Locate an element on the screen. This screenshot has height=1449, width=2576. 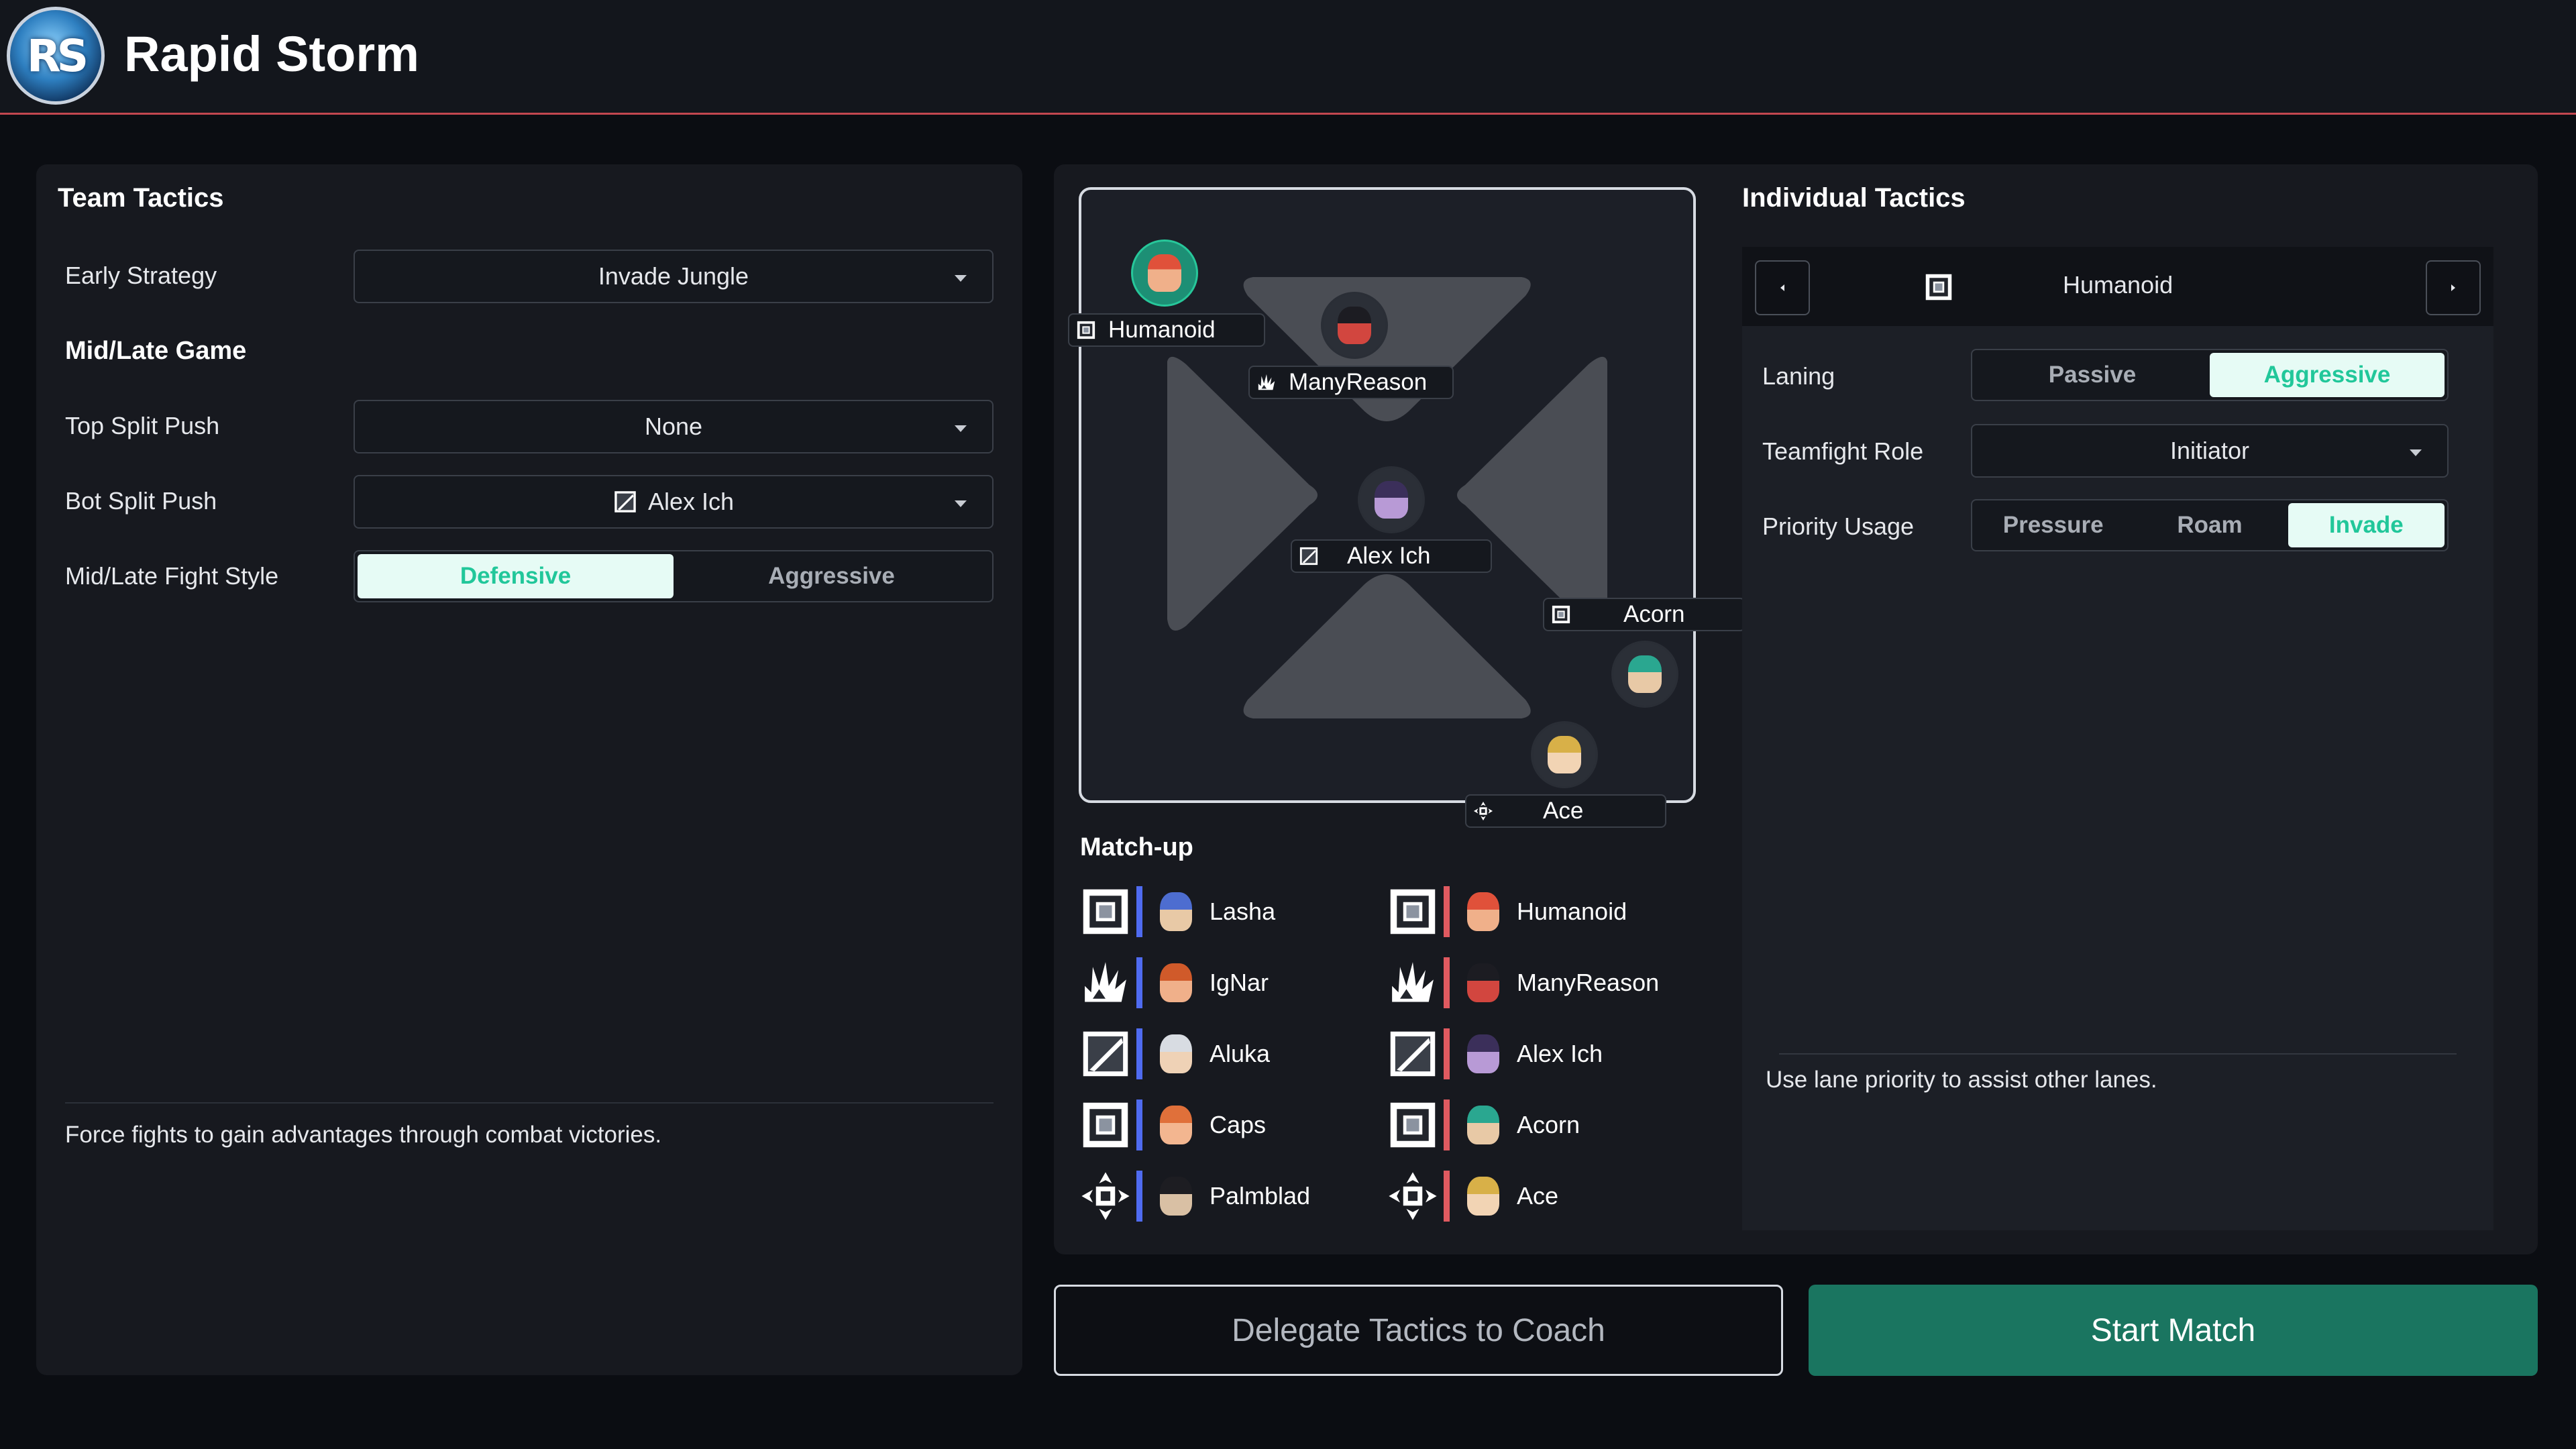
map-avatar-manyreason is located at coordinates (1354, 325).